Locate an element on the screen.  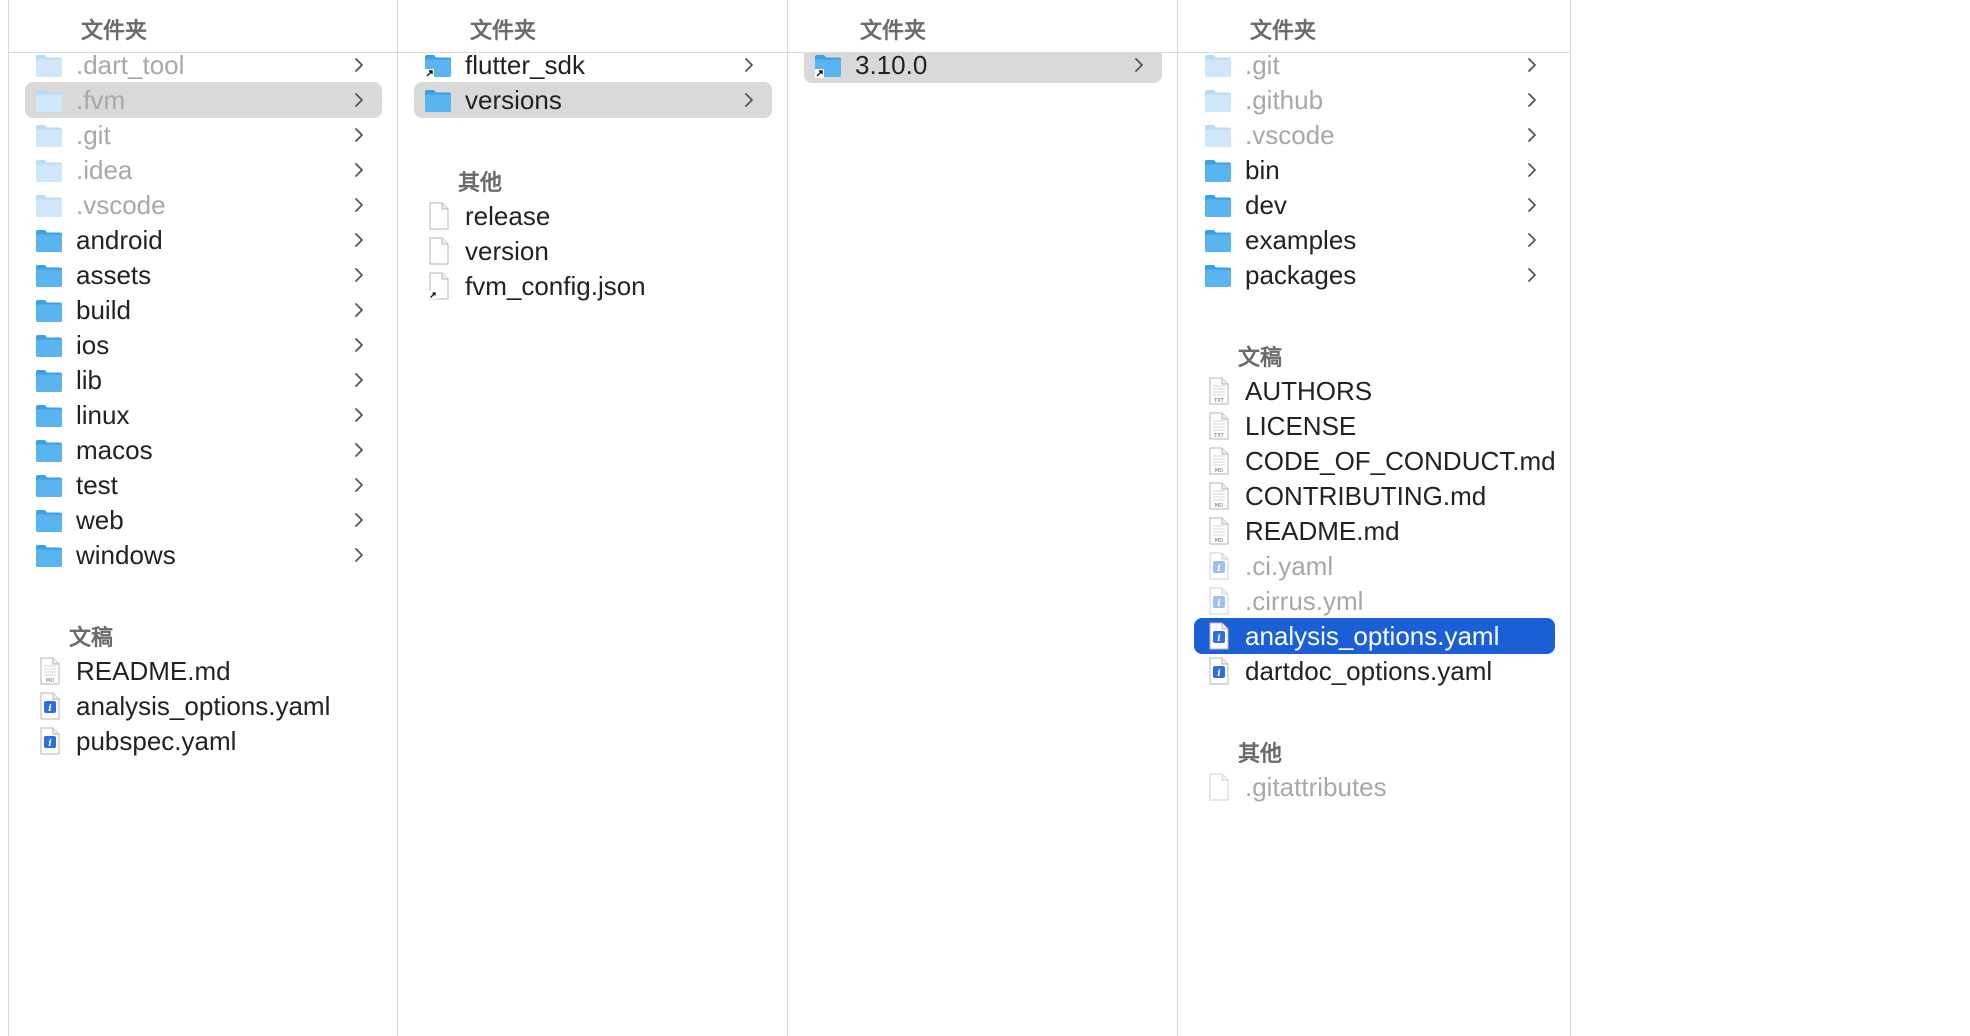
file-row: TXT LICENSE is located at coordinates (1374, 426).